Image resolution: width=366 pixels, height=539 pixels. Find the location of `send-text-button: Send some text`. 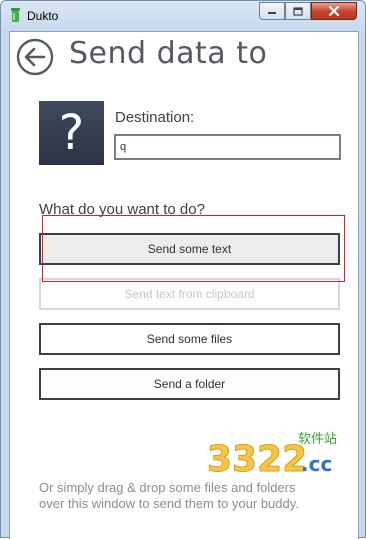

send-text-button: Send some text is located at coordinates (189, 249).